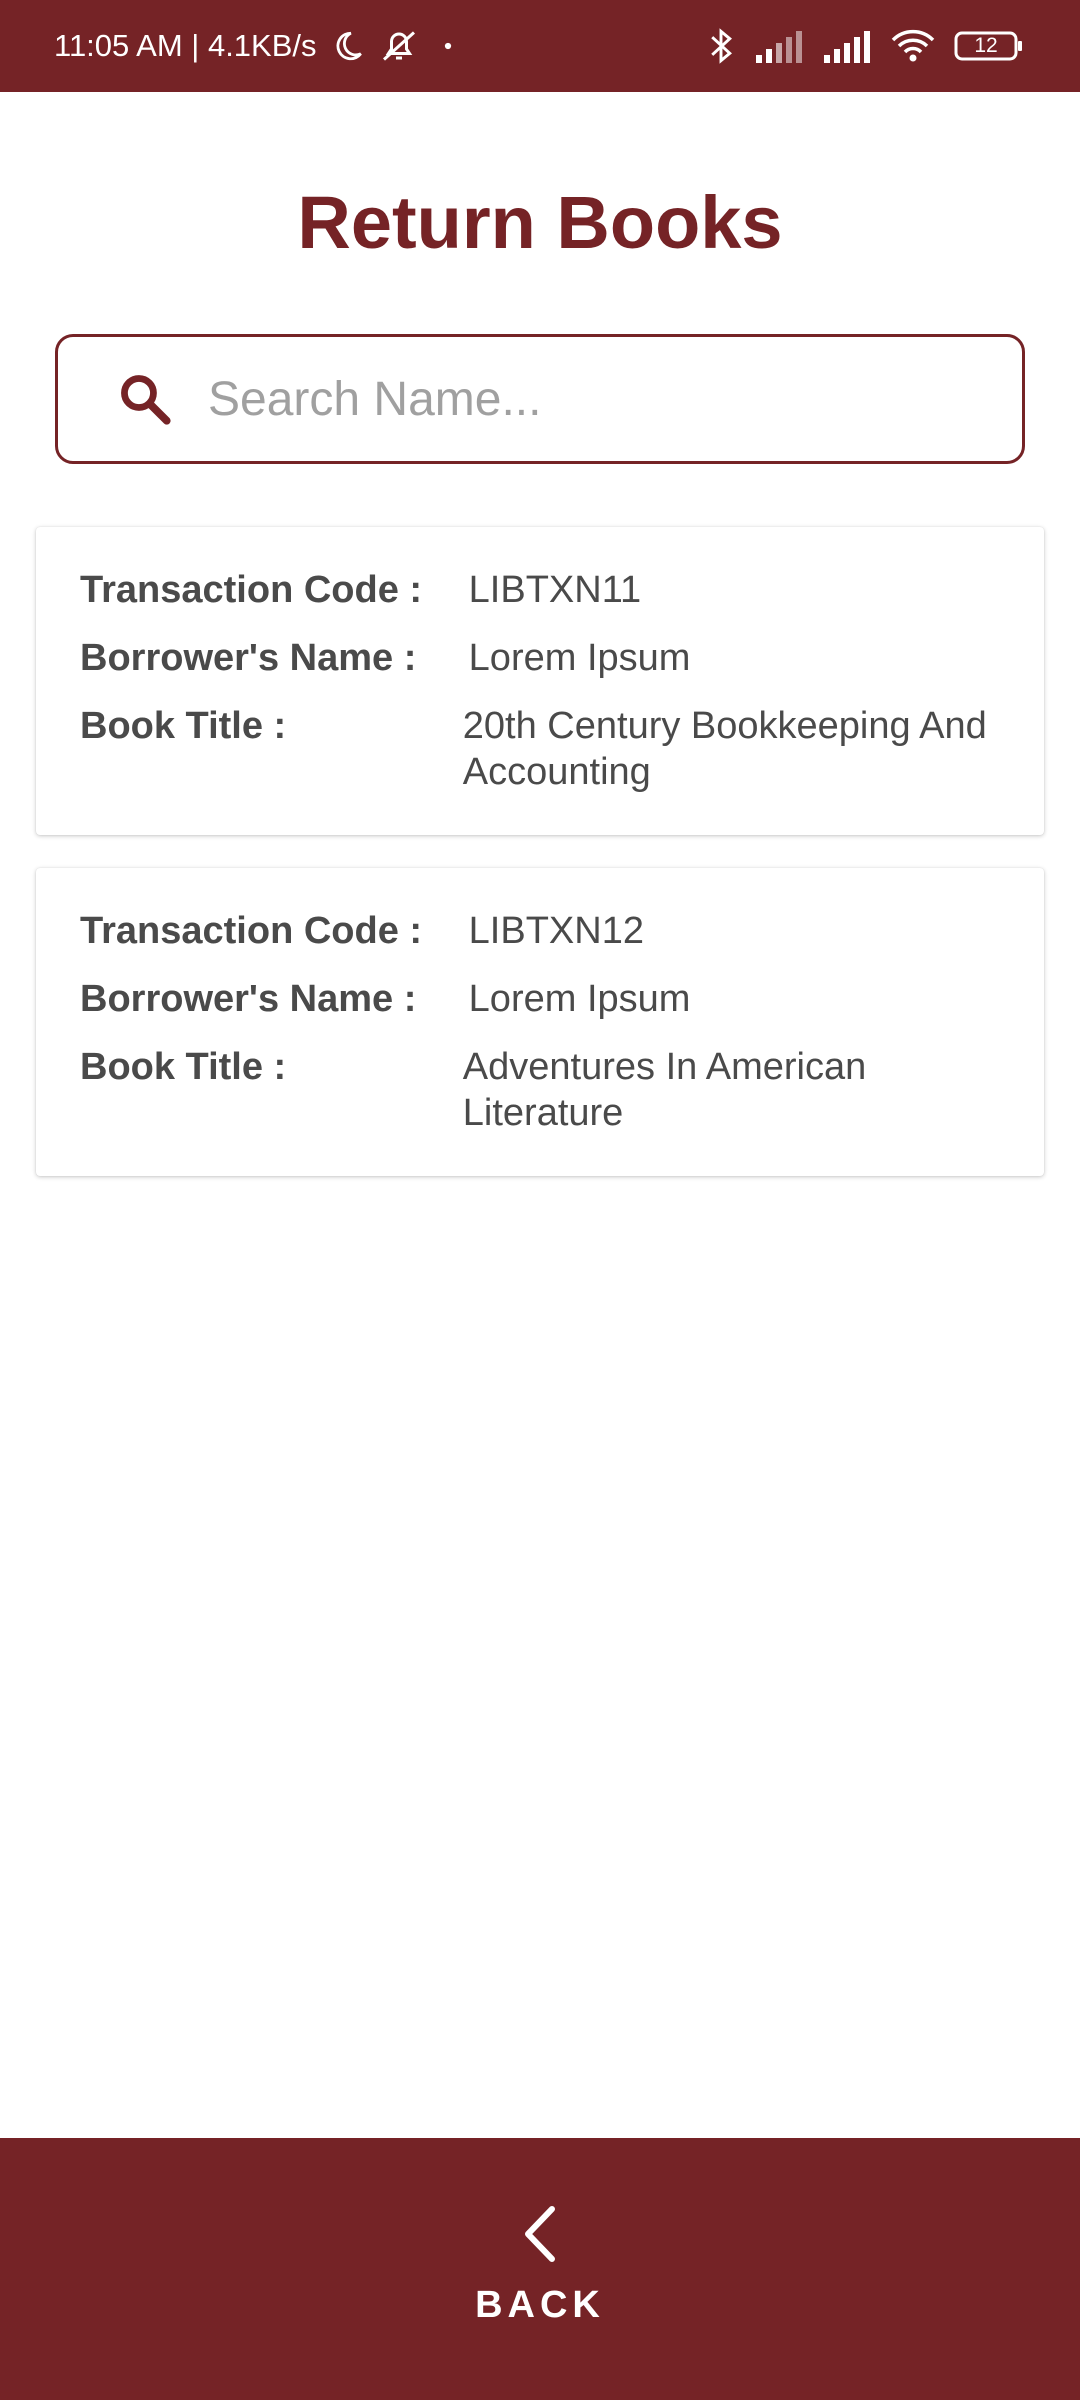 The height and width of the screenshot is (2400, 1080). I want to click on chevron-left-icon, so click(540, 2236).